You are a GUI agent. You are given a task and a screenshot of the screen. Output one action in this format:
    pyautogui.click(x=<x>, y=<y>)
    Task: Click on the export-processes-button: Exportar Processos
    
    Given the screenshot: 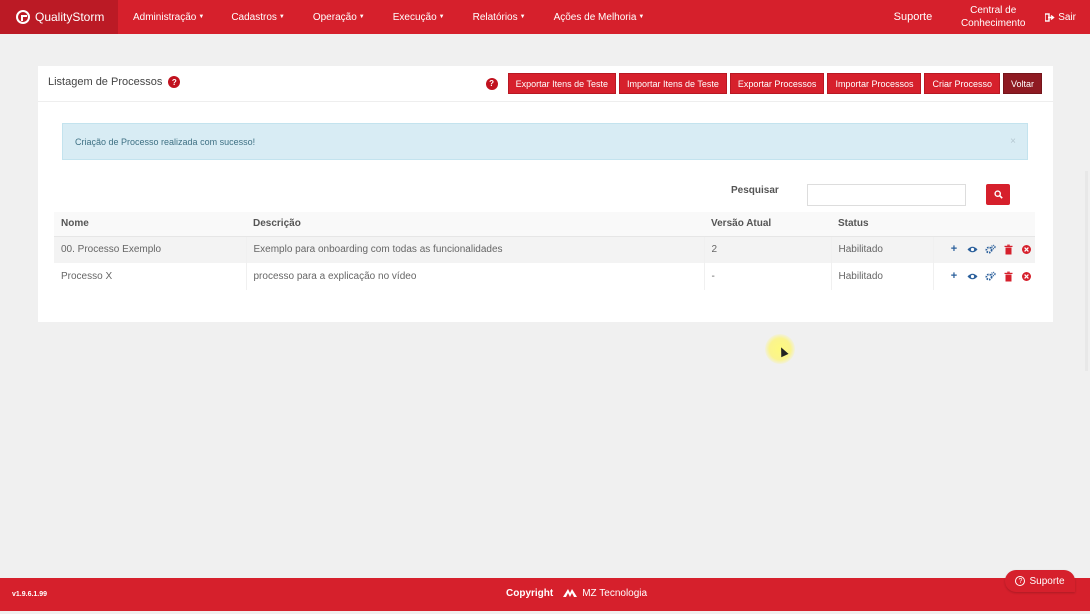 What is the action you would take?
    pyautogui.click(x=777, y=83)
    